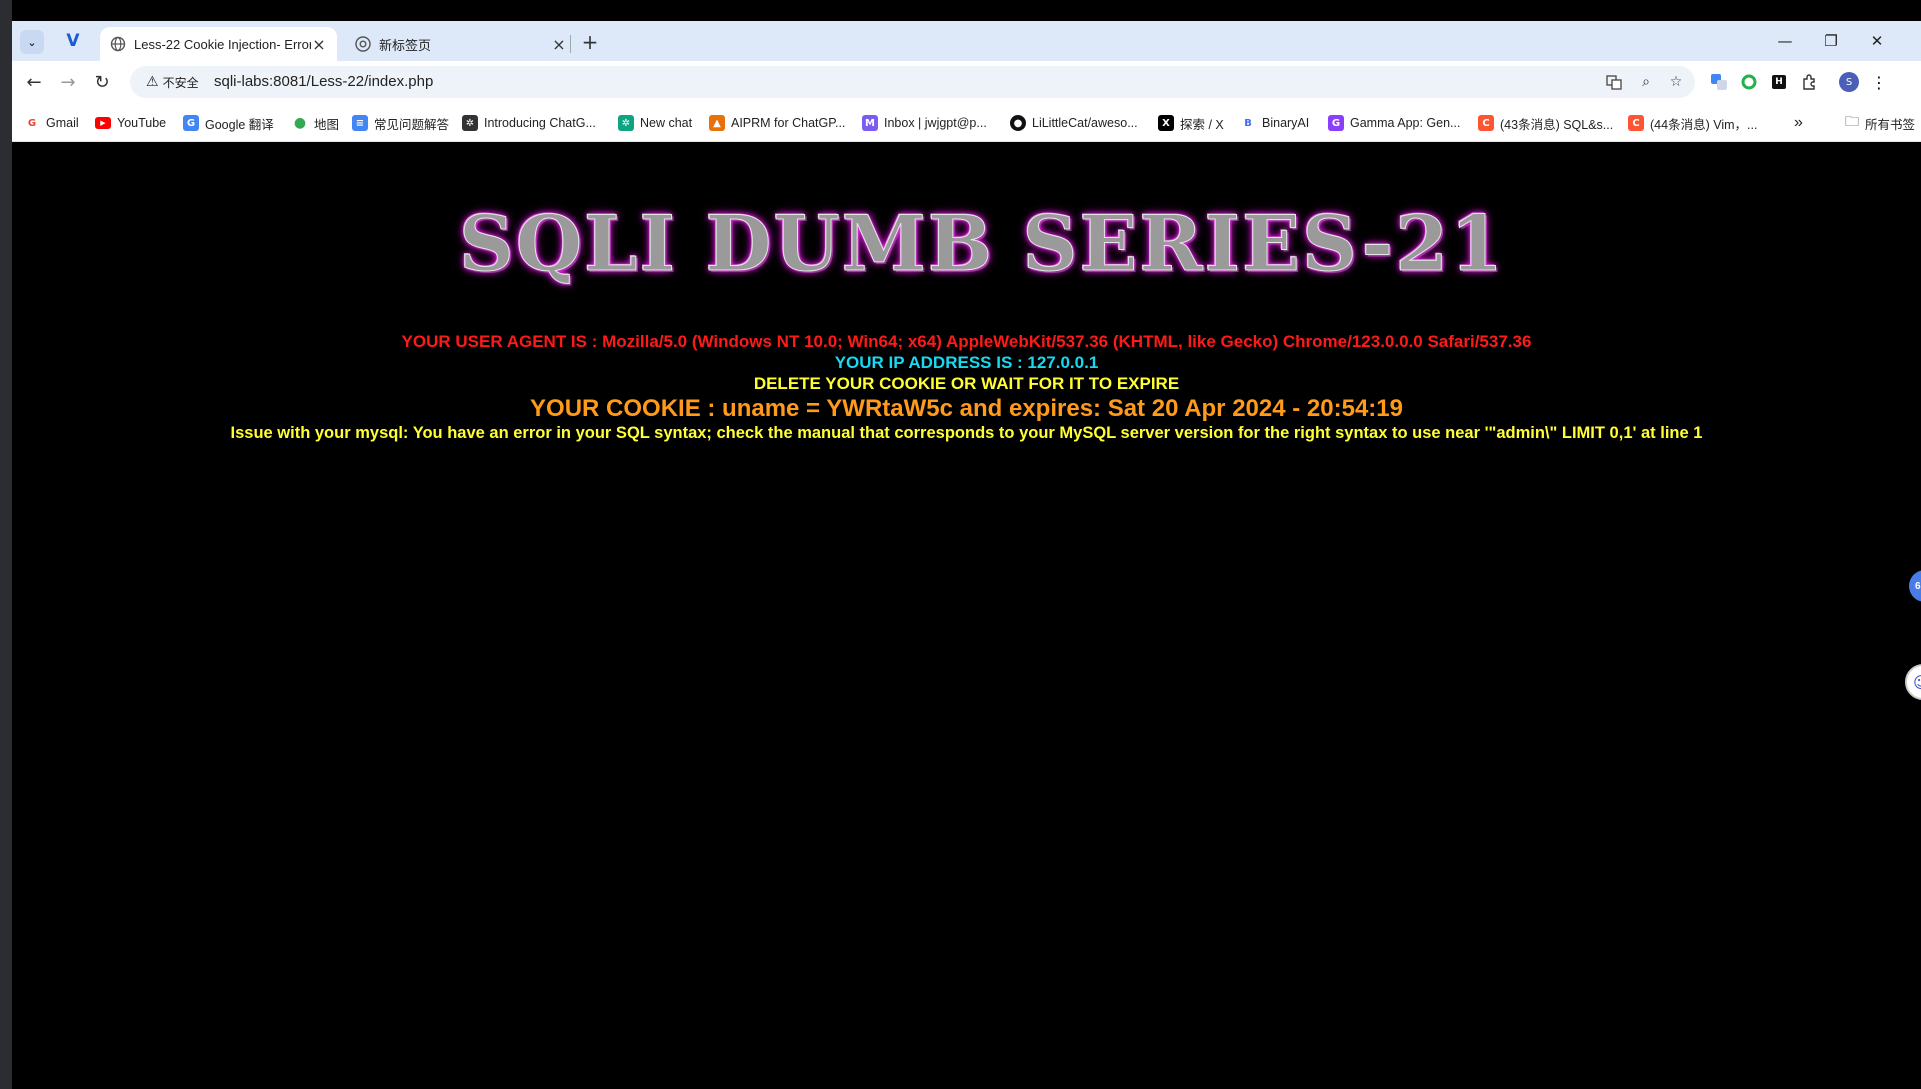 The image size is (1921, 1089). Describe the element at coordinates (34, 82) in the screenshot. I see `back-button: ←` at that location.